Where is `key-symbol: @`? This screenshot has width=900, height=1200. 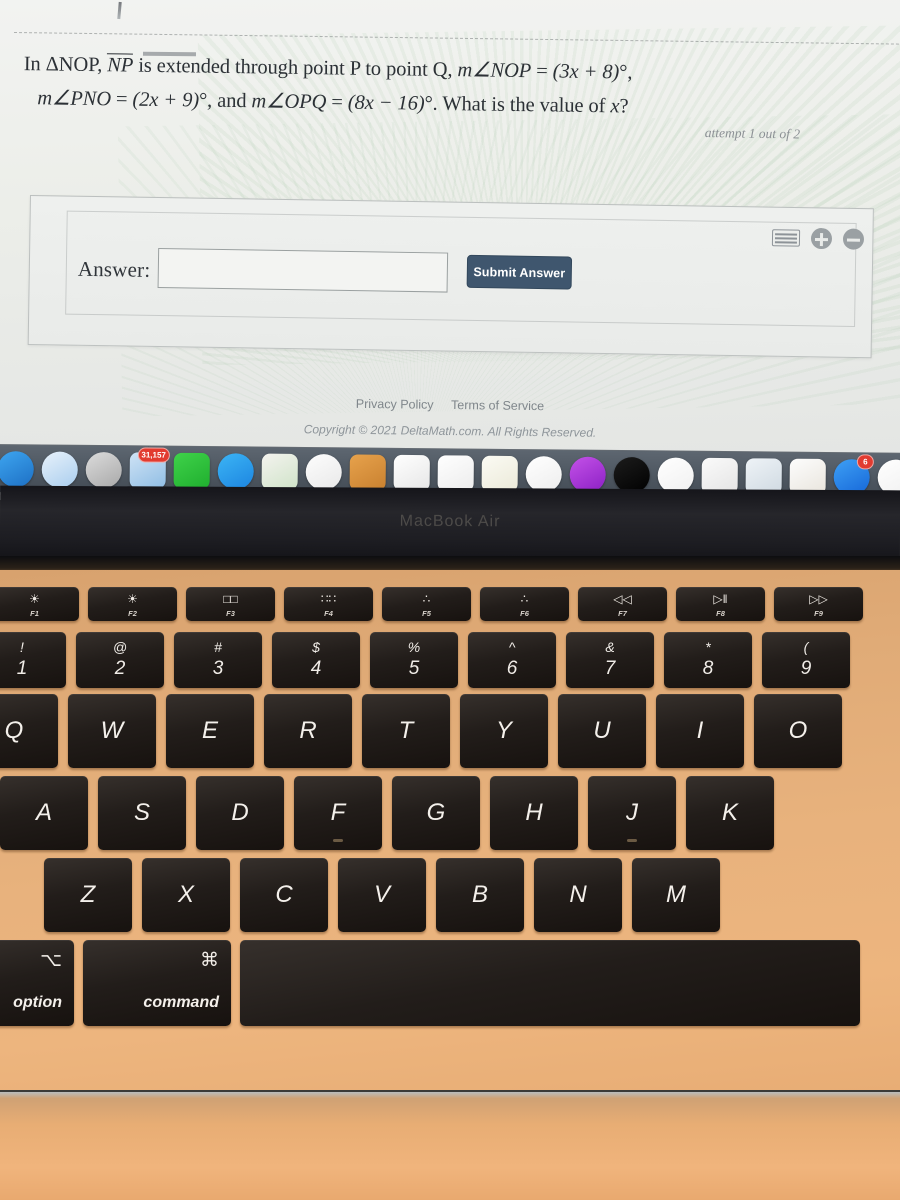 key-symbol: @ is located at coordinates (120, 647).